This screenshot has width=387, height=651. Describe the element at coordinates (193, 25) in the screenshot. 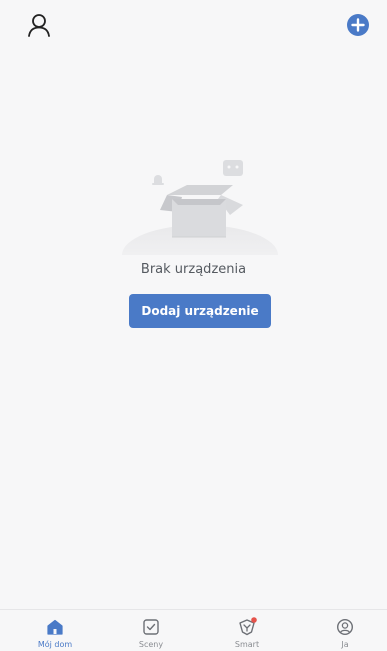

I see `top-bar` at that location.